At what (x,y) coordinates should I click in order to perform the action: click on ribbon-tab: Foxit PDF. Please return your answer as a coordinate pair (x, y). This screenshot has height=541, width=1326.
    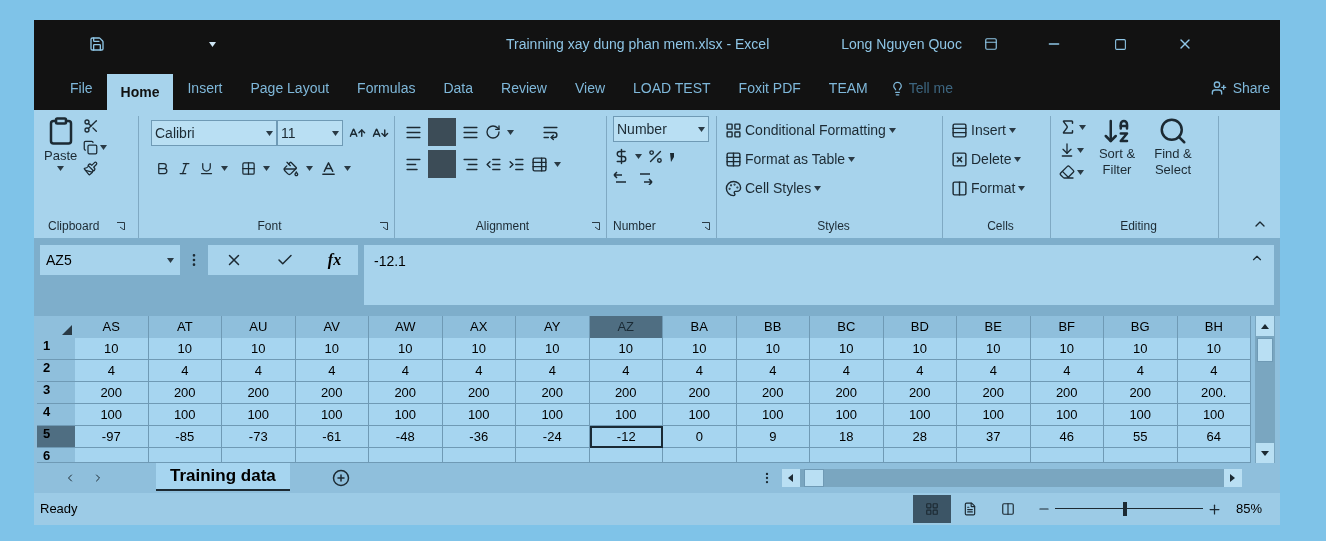
    Looking at the image, I should click on (769, 88).